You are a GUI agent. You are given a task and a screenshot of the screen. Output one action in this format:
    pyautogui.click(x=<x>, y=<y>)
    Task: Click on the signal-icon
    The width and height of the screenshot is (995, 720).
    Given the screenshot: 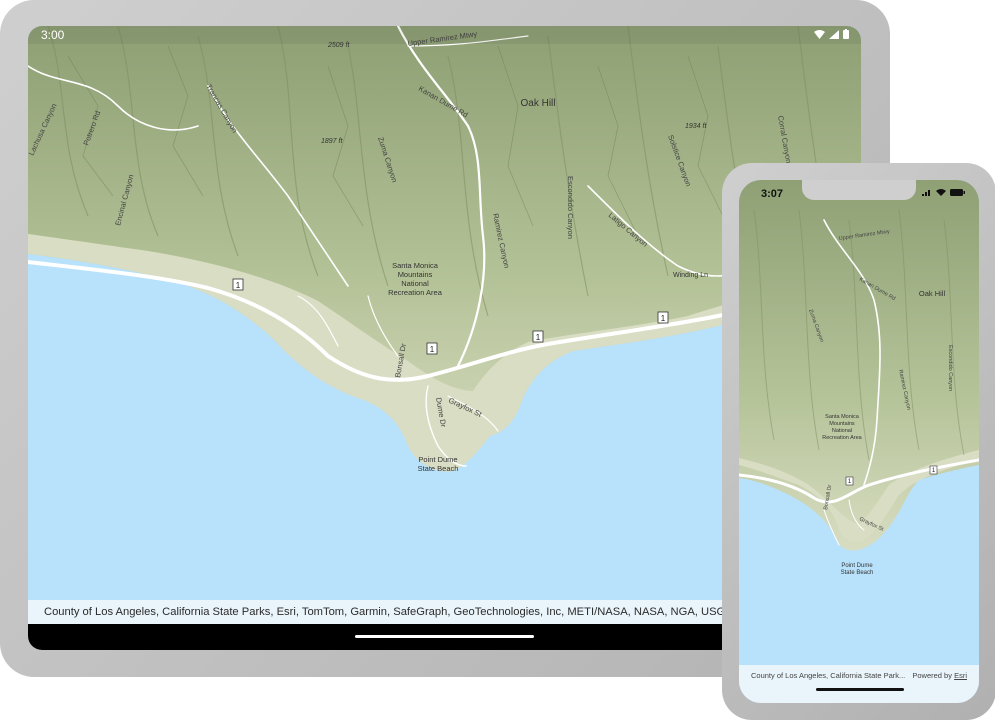 What is the action you would take?
    pyautogui.click(x=834, y=34)
    